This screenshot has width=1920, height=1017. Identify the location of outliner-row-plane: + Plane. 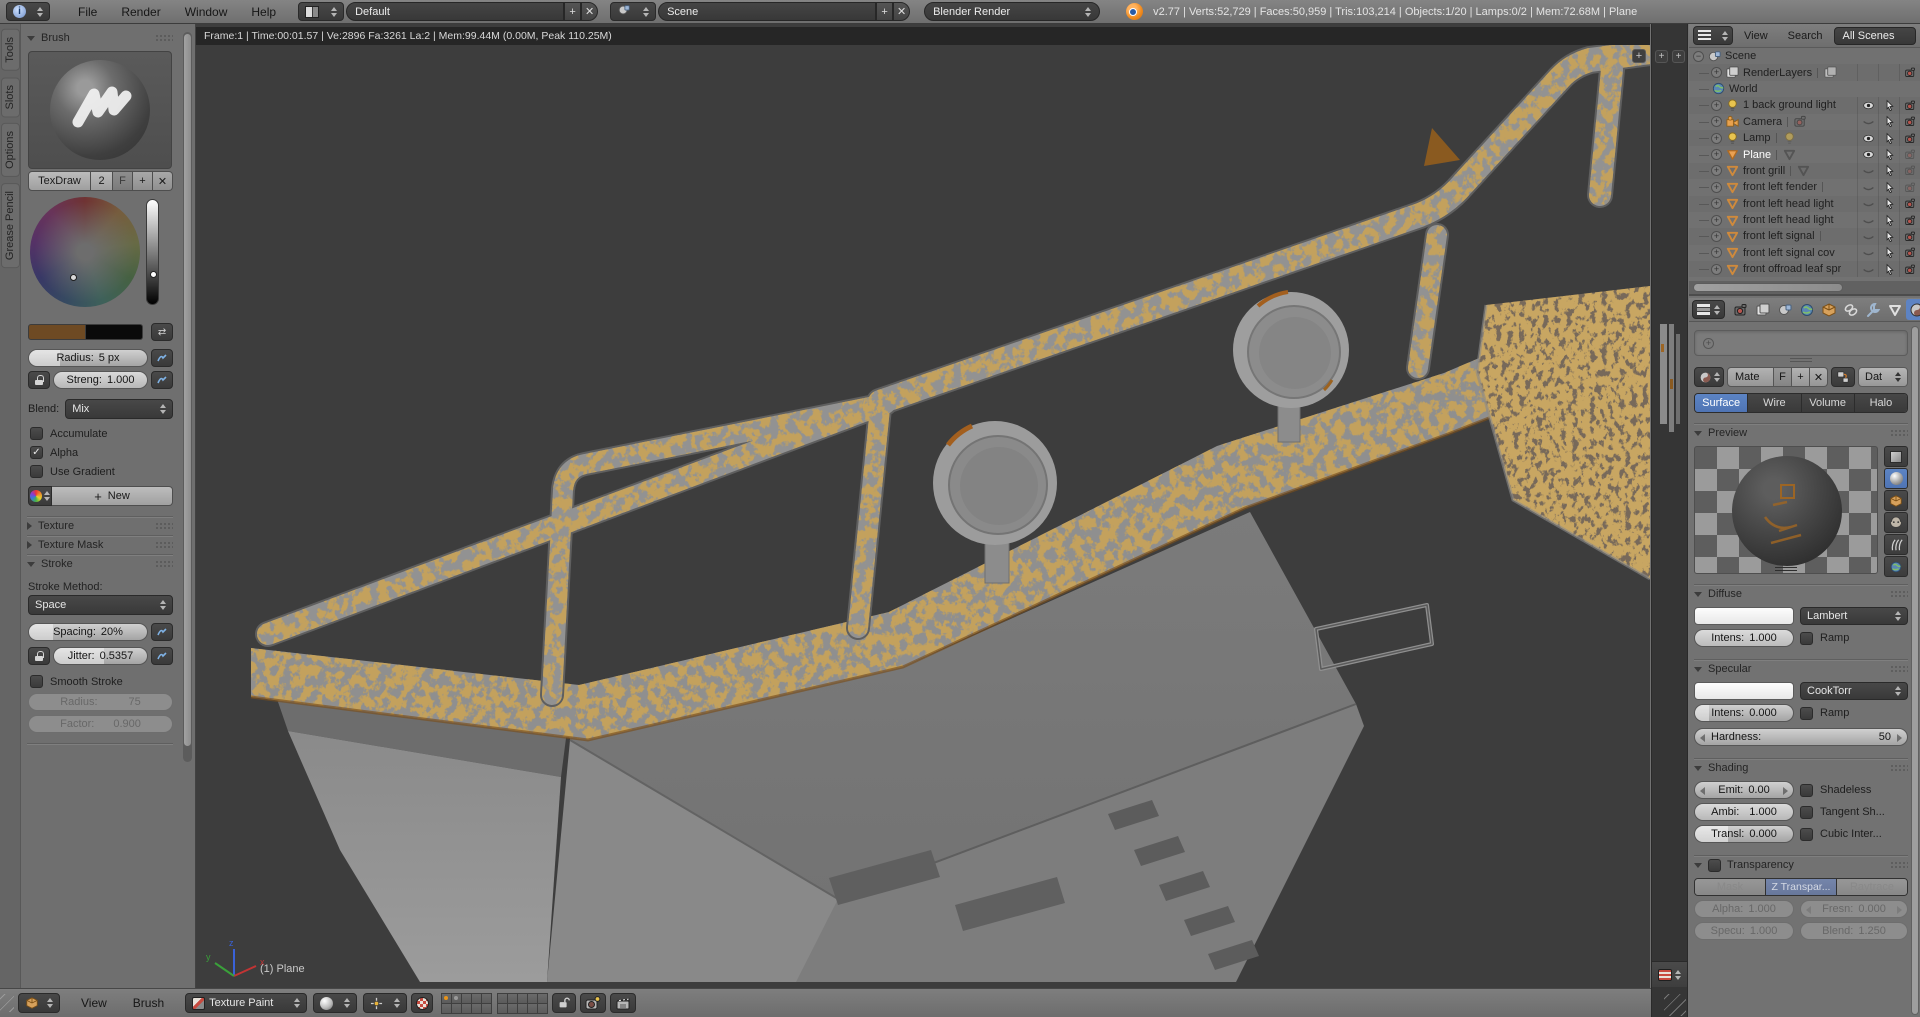
(1804, 154).